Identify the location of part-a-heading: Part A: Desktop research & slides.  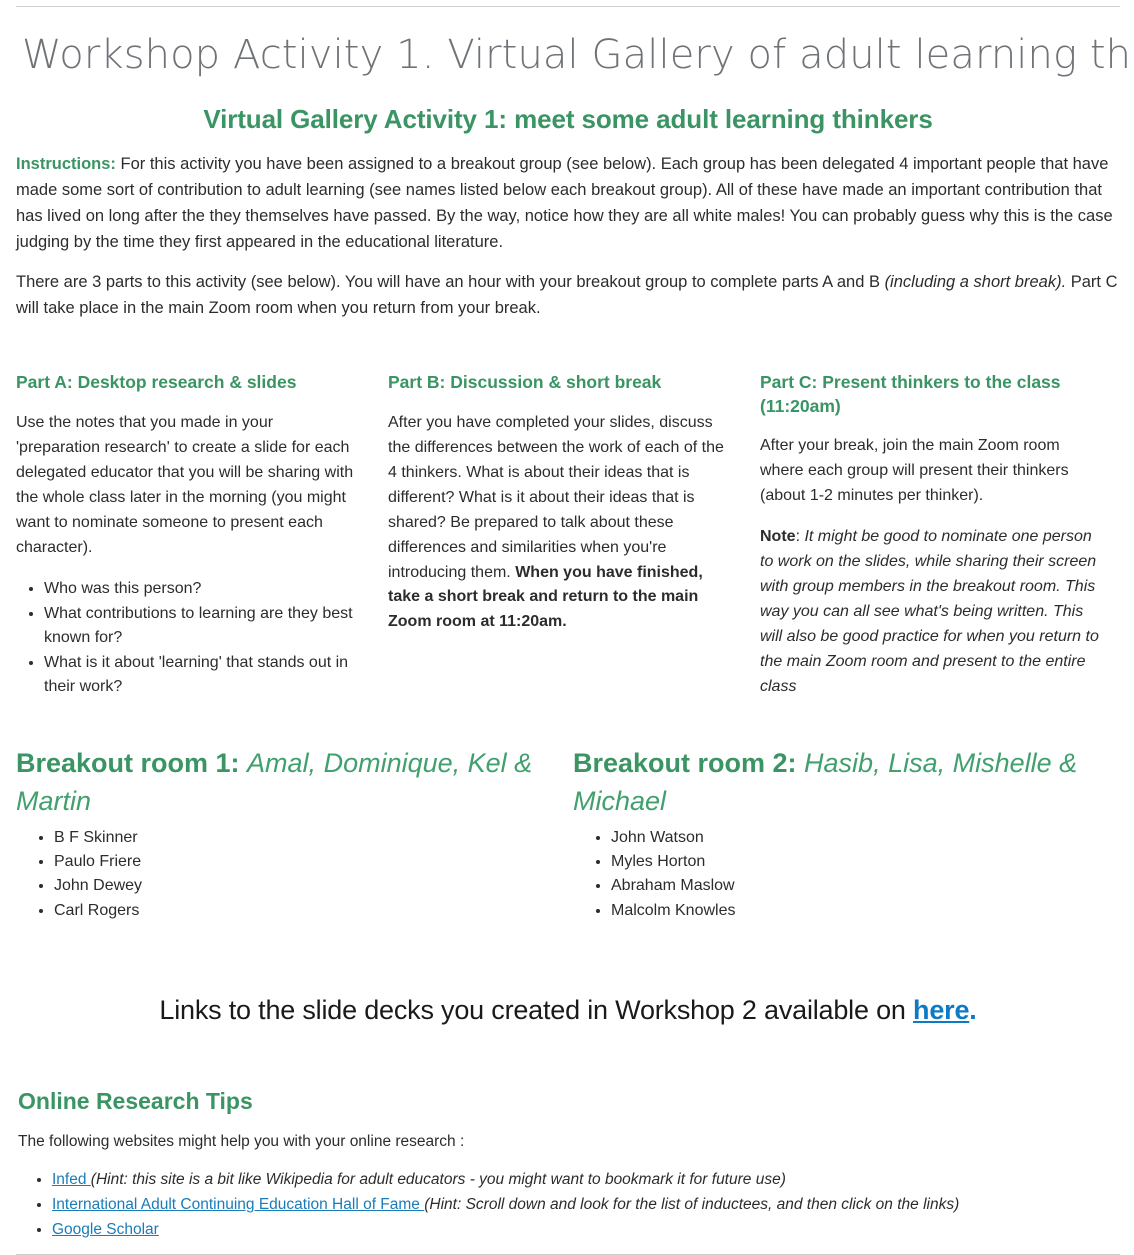
(156, 382).